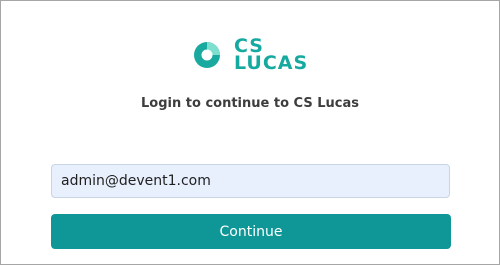 Image resolution: width=500 pixels, height=265 pixels. What do you see at coordinates (250, 103) in the screenshot?
I see `login-subtitle: Login to continue to CS Lucas` at bounding box center [250, 103].